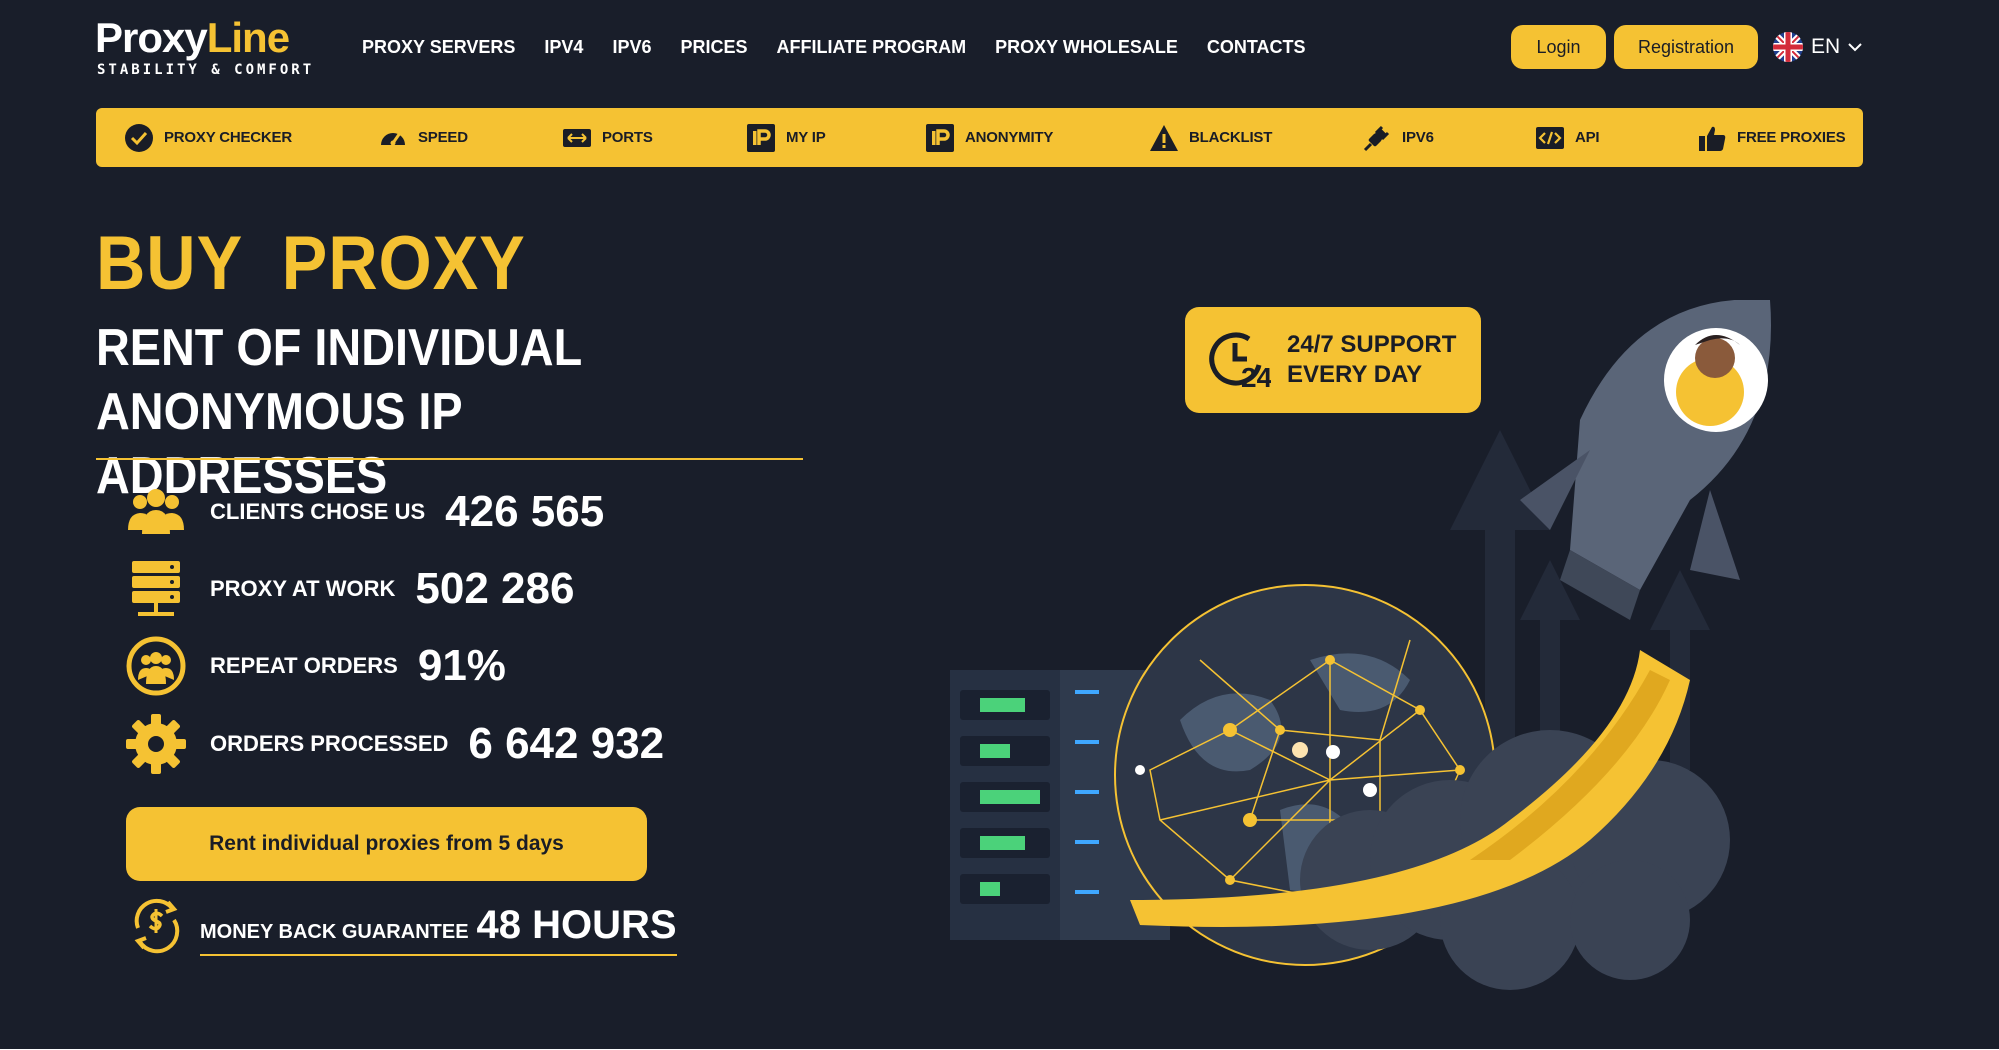 This screenshot has width=1999, height=1050. What do you see at coordinates (1376, 138) in the screenshot?
I see `plug-icon` at bounding box center [1376, 138].